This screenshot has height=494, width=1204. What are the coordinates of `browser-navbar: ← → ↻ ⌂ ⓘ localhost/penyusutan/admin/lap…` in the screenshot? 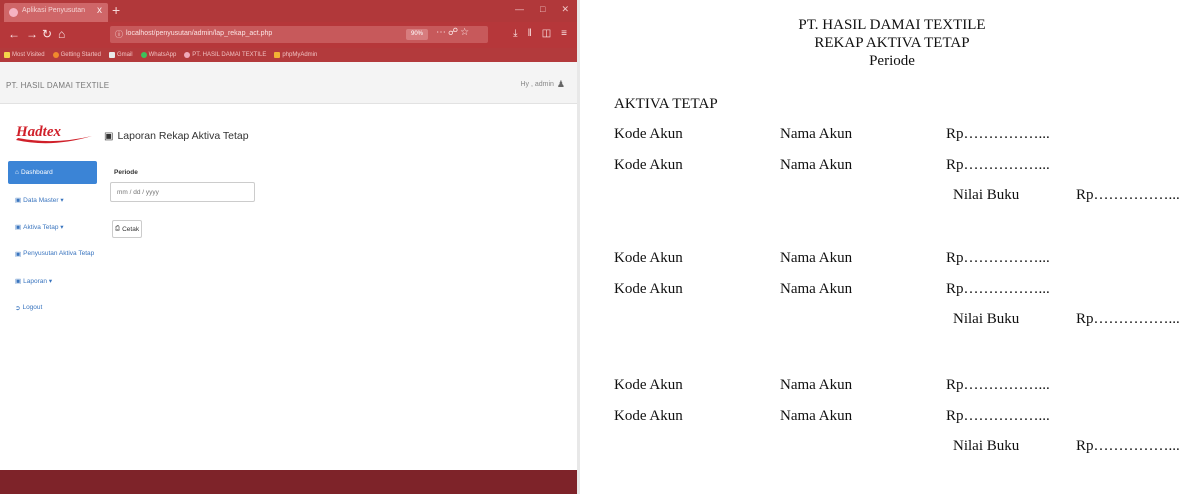 It's located at (288, 35).